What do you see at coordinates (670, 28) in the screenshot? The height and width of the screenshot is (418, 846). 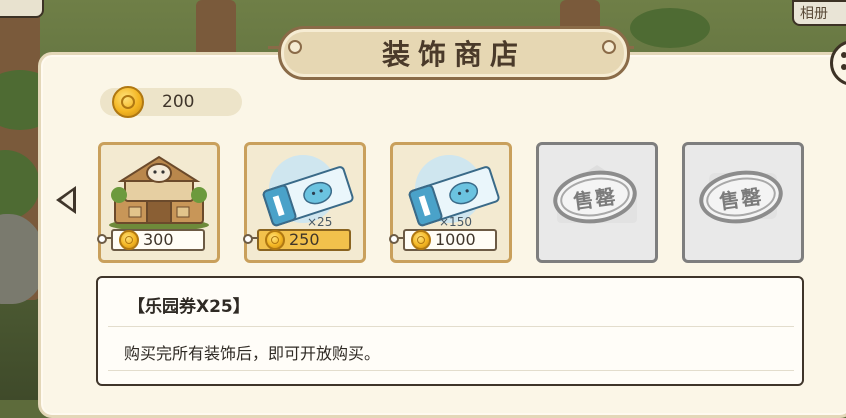 I see `bush` at bounding box center [670, 28].